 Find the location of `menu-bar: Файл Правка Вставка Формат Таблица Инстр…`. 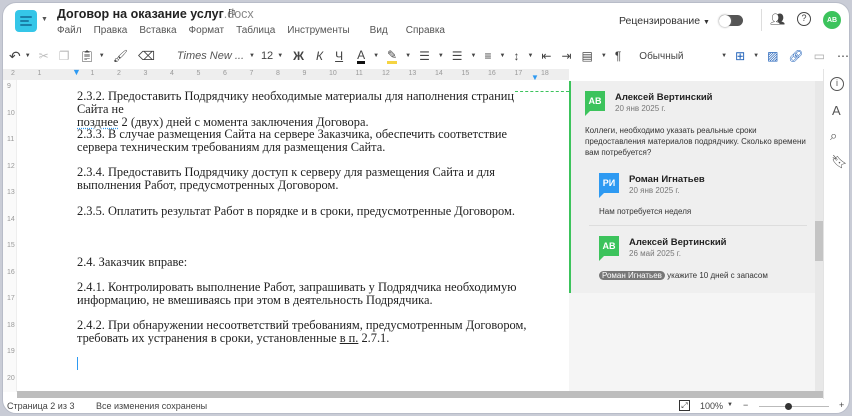

menu-bar: Файл Правка Вставка Формат Таблица Инстр… is located at coordinates (257, 30).